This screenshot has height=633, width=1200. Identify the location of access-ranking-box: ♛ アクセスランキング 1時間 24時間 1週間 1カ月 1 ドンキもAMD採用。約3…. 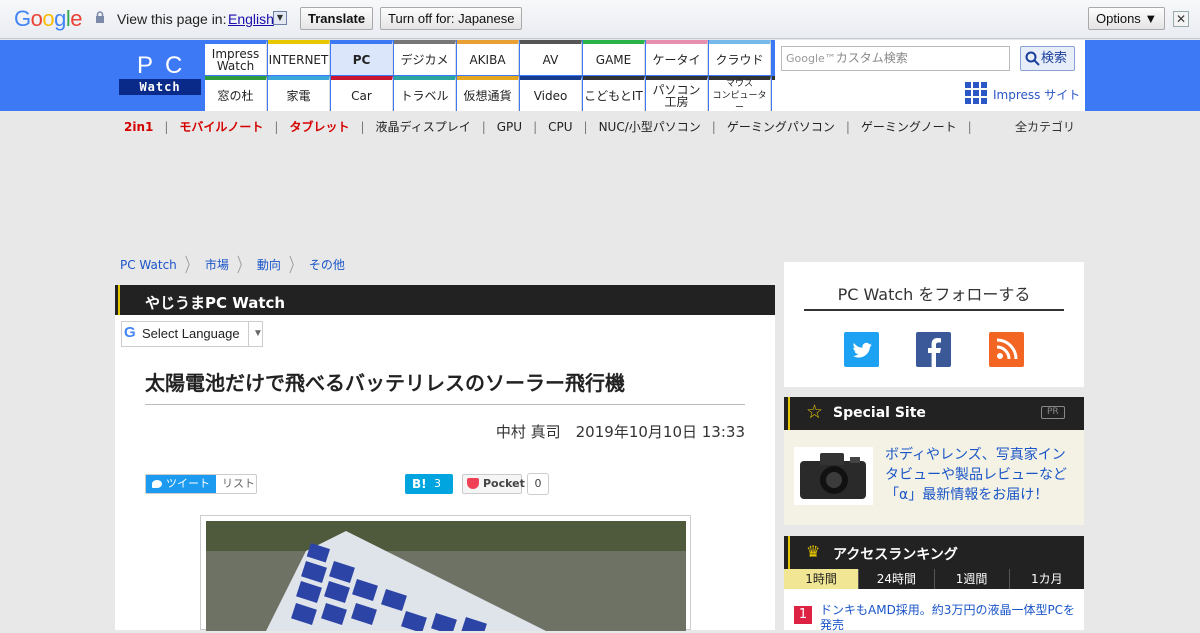
(934, 584).